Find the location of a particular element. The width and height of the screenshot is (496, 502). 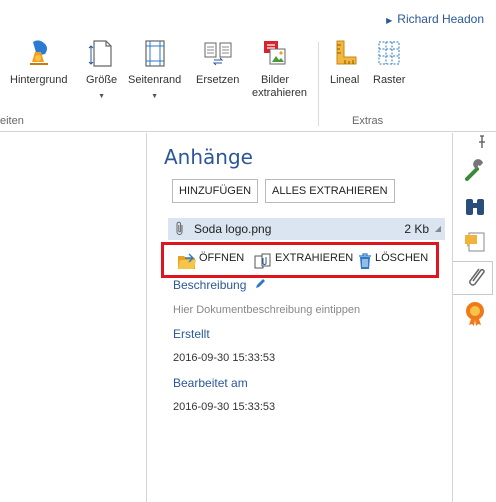

attachment-row: Soda logo.png 2 Kb ◢ is located at coordinates (306, 229).